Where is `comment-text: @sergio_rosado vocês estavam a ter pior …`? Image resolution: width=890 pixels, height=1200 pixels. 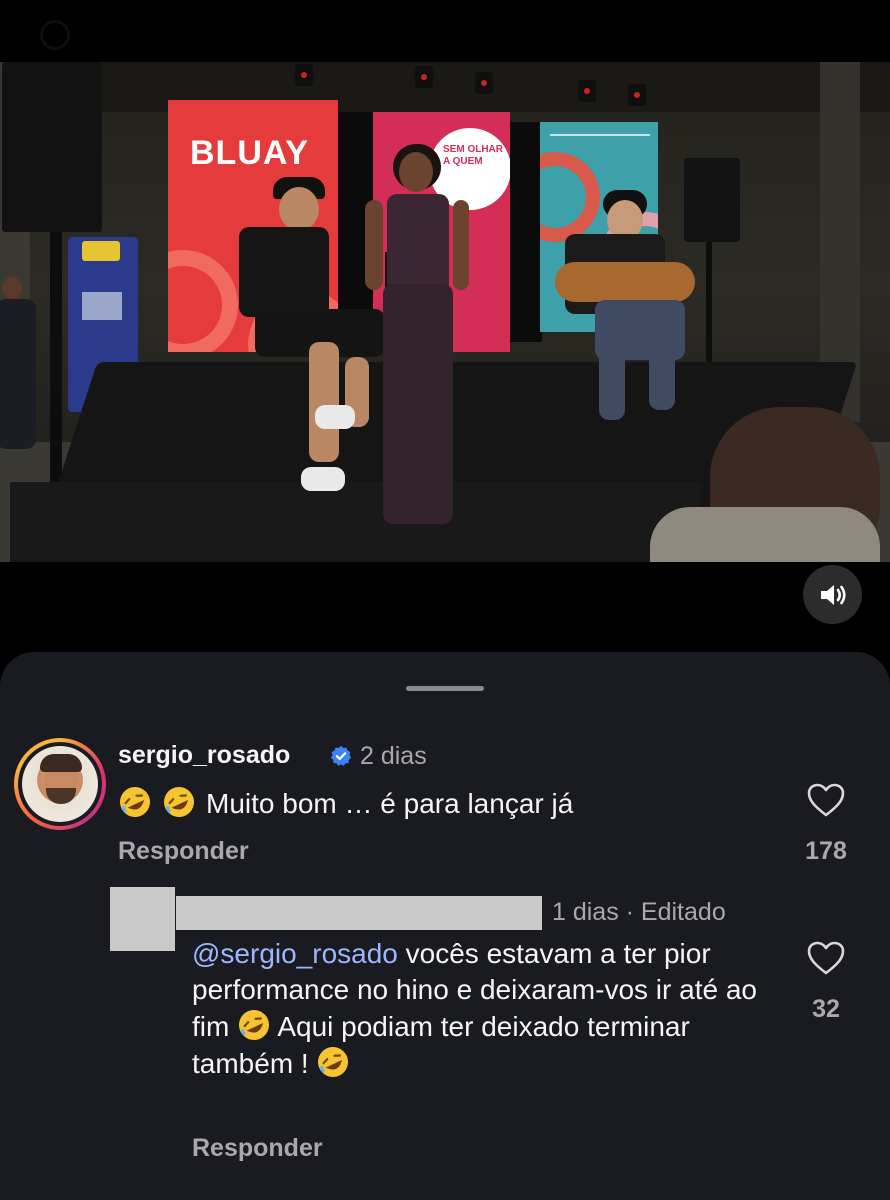
comment-text: @sergio_rosado vocês estavam a ter pior … is located at coordinates (487, 1009).